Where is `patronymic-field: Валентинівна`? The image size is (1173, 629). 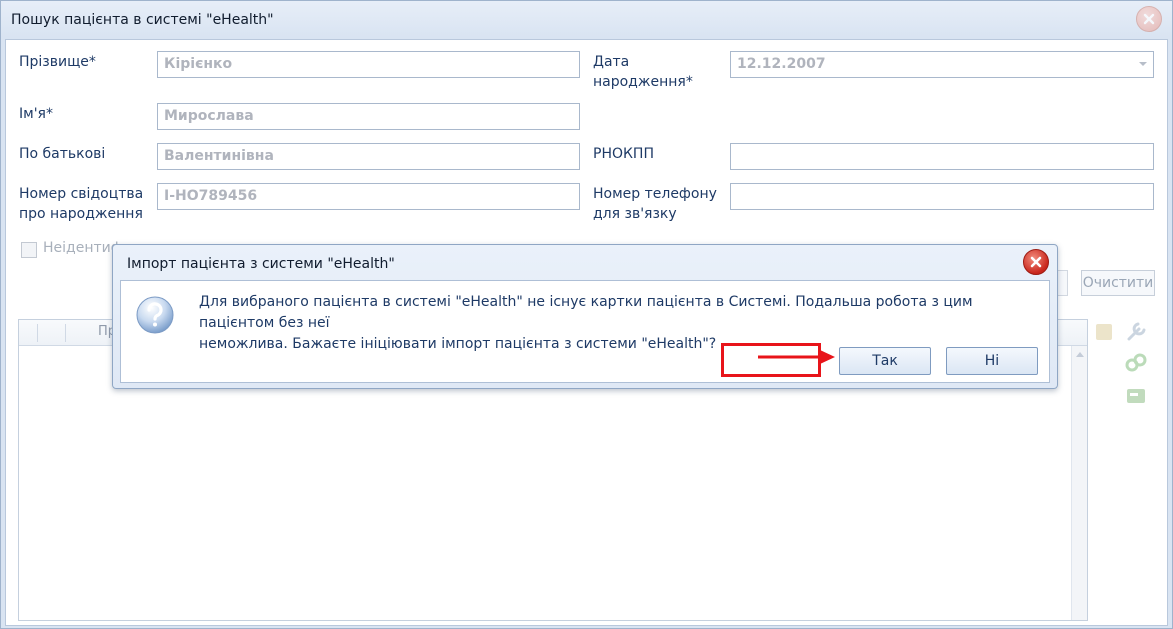
patronymic-field: Валентинівна is located at coordinates (368, 156).